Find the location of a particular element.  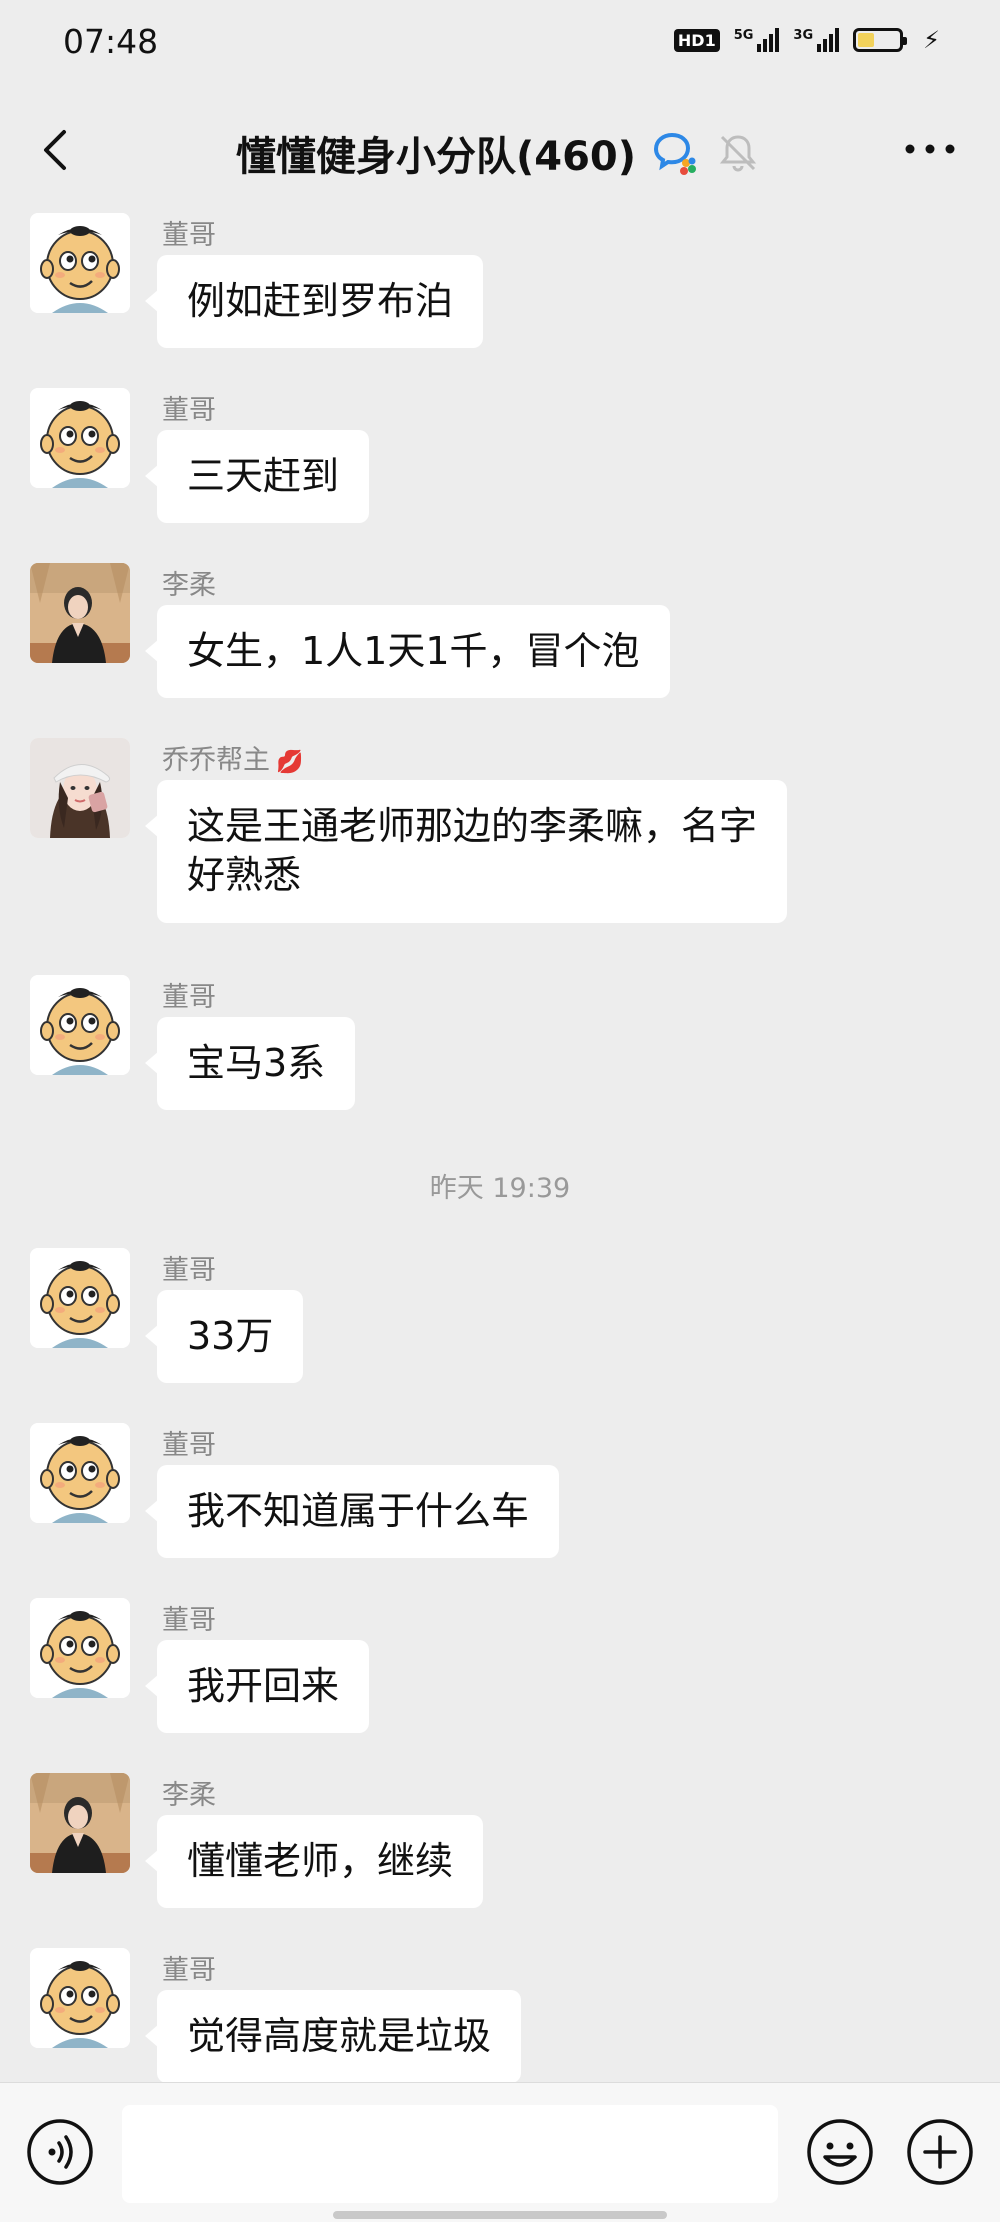

message-bubble: 33万 is located at coordinates (224, 1337).